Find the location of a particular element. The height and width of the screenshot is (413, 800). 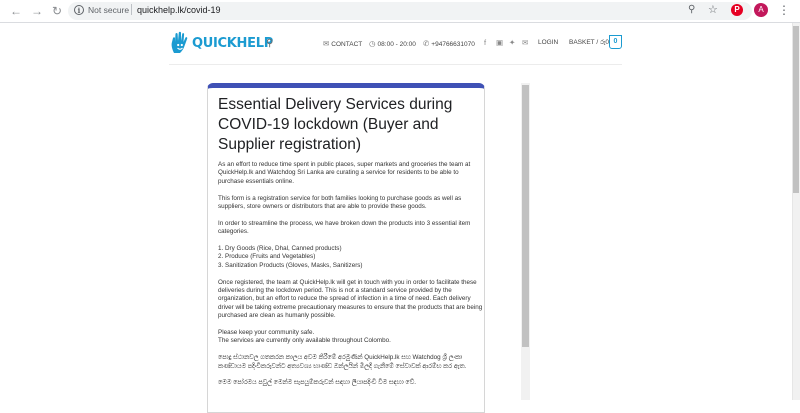

contact-link: ✉ CONTACT is located at coordinates (342, 43).